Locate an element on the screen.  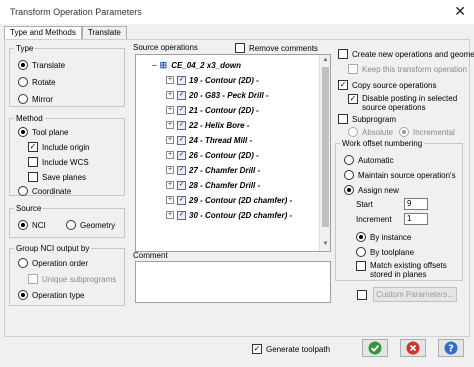
tool-plane-option: Tool plane is located at coordinates (43, 132).